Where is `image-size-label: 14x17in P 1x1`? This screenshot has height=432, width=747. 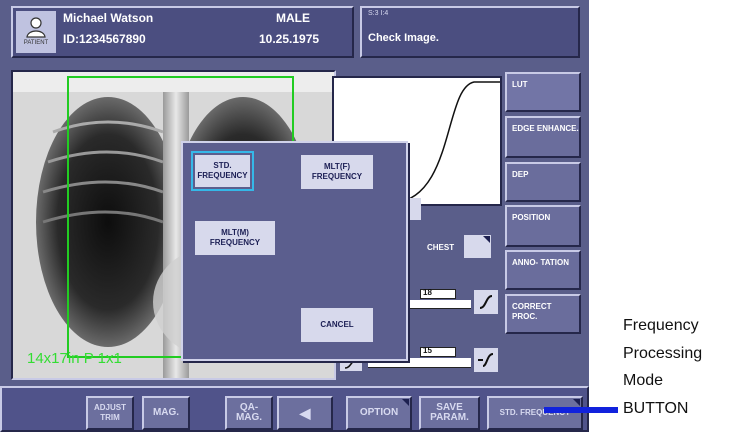 image-size-label: 14x17in P 1x1 is located at coordinates (74, 358).